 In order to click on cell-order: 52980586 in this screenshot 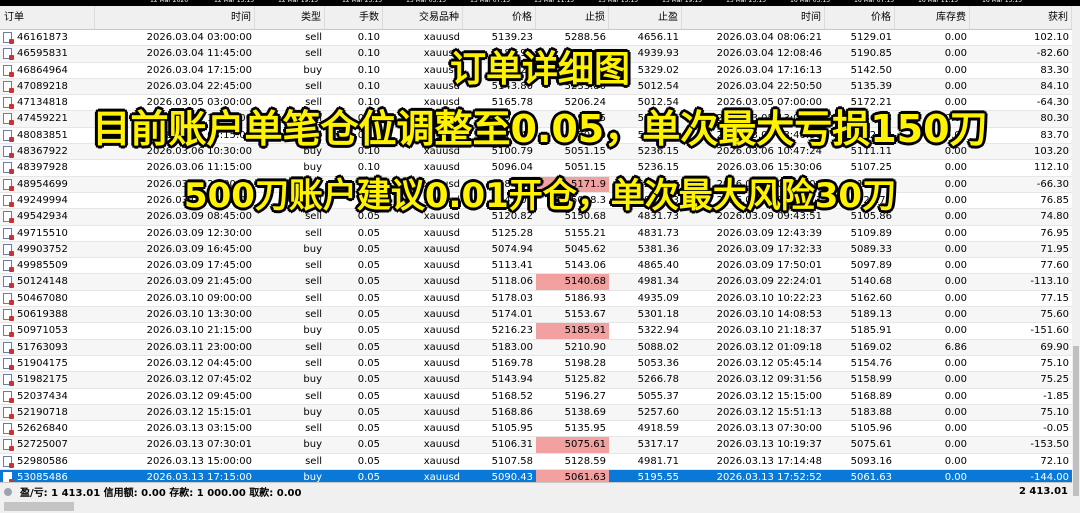, I will do `click(47, 461)`.